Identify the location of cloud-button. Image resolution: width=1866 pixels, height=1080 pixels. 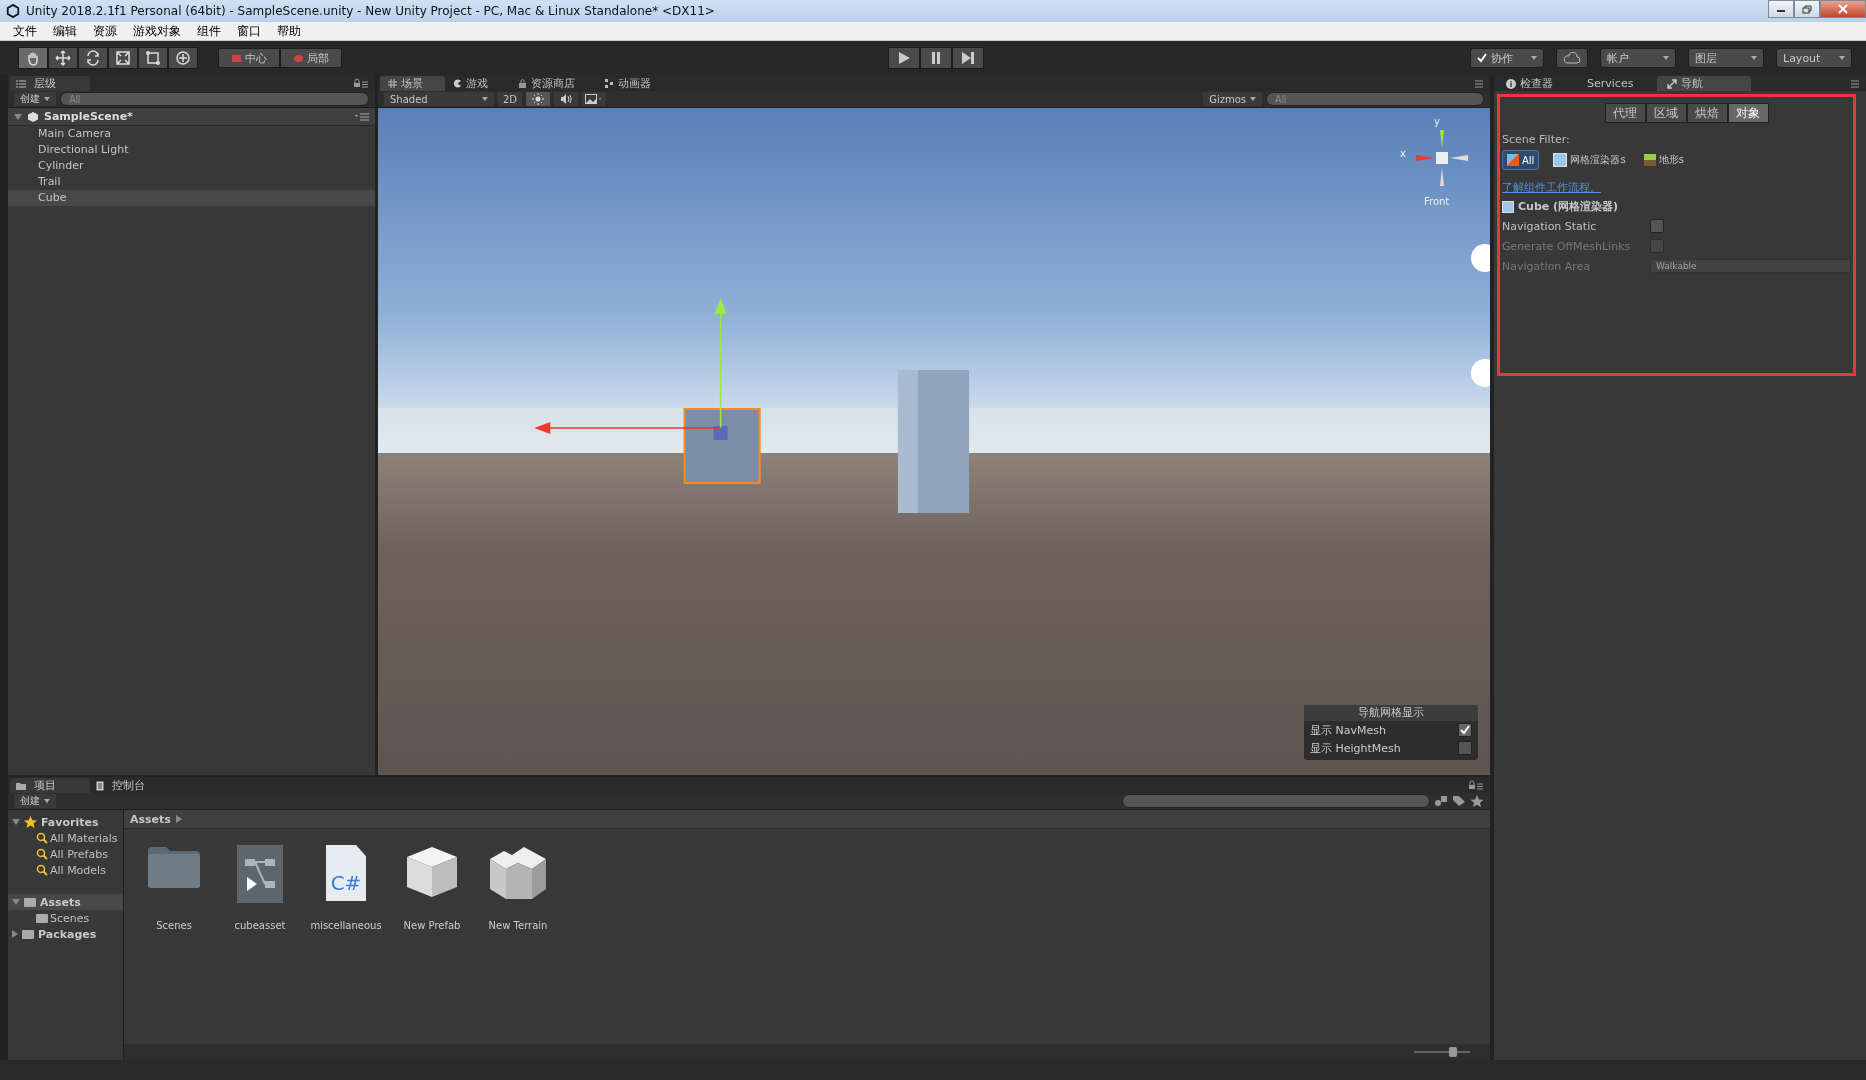
(1572, 58).